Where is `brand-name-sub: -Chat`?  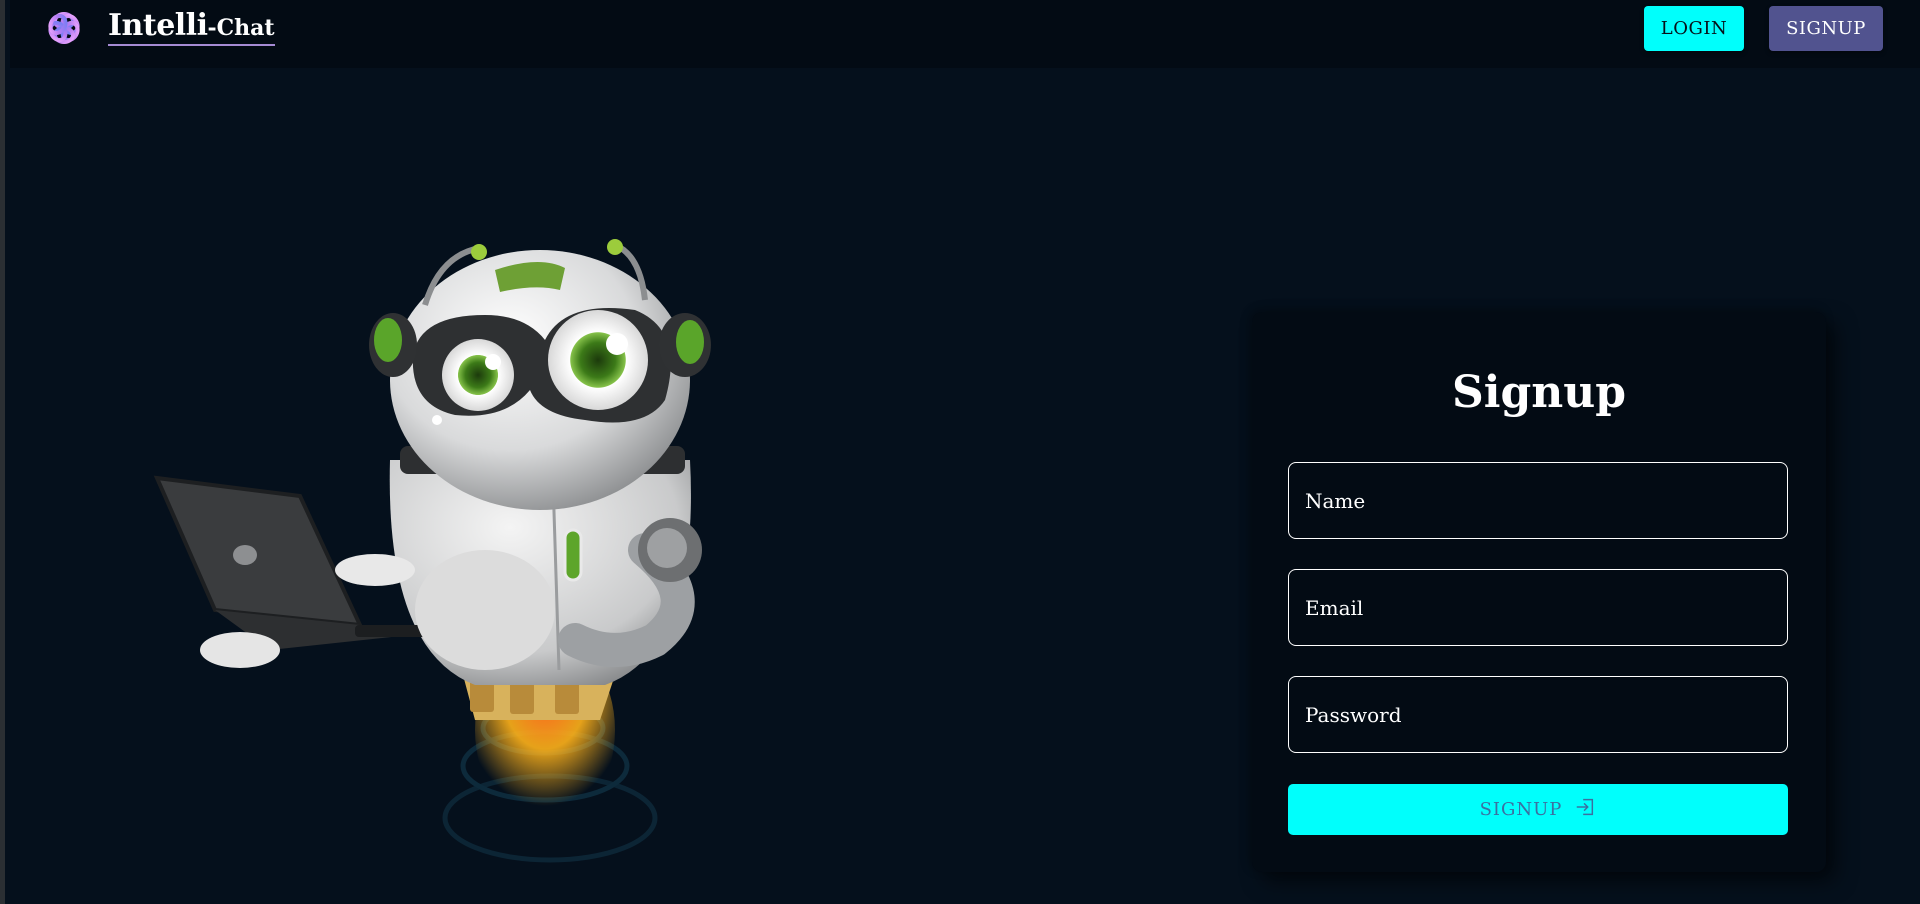 brand-name-sub: -Chat is located at coordinates (241, 28).